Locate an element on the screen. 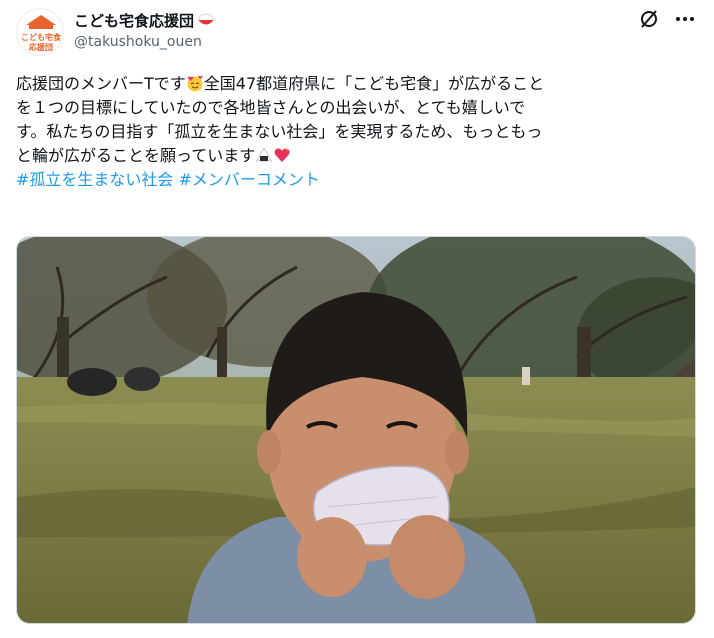 The width and height of the screenshot is (714, 638). tweet-line-4: と輪が広がることを願っています is located at coordinates (356, 156).